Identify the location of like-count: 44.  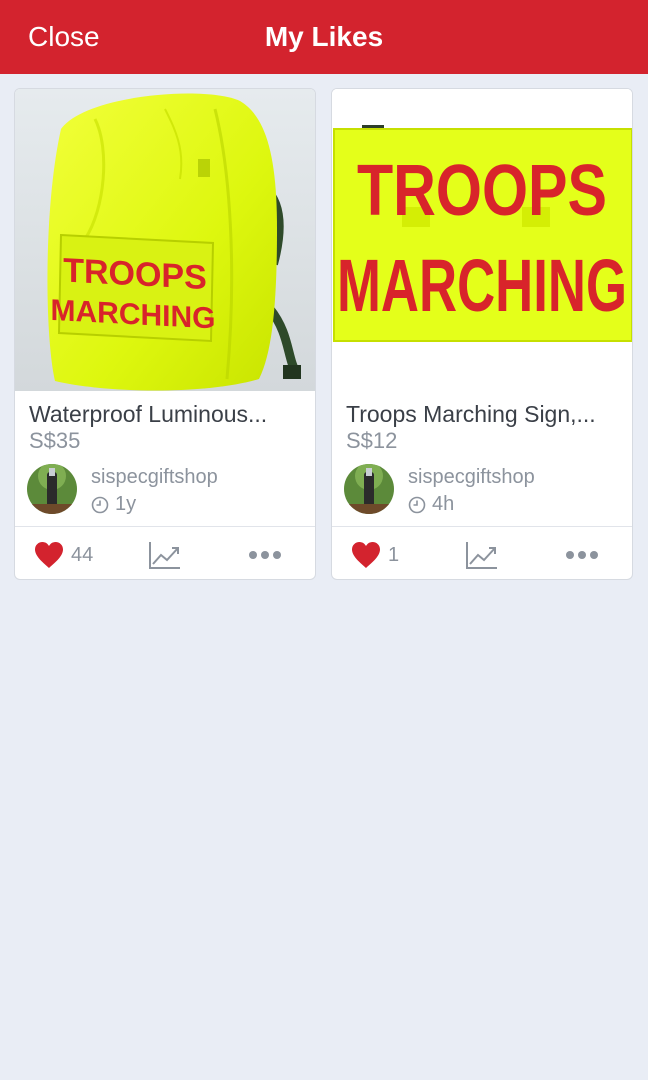
(82, 555).